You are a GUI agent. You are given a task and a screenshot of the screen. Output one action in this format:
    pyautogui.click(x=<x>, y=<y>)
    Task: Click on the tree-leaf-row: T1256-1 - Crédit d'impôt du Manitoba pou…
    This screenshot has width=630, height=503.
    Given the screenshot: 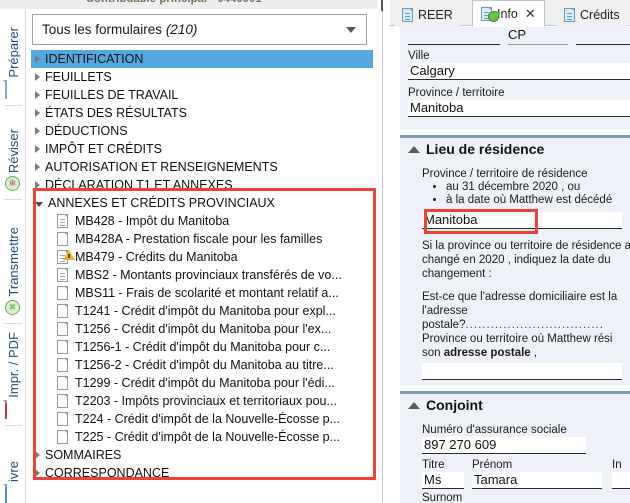 What is the action you would take?
    pyautogui.click(x=202, y=347)
    